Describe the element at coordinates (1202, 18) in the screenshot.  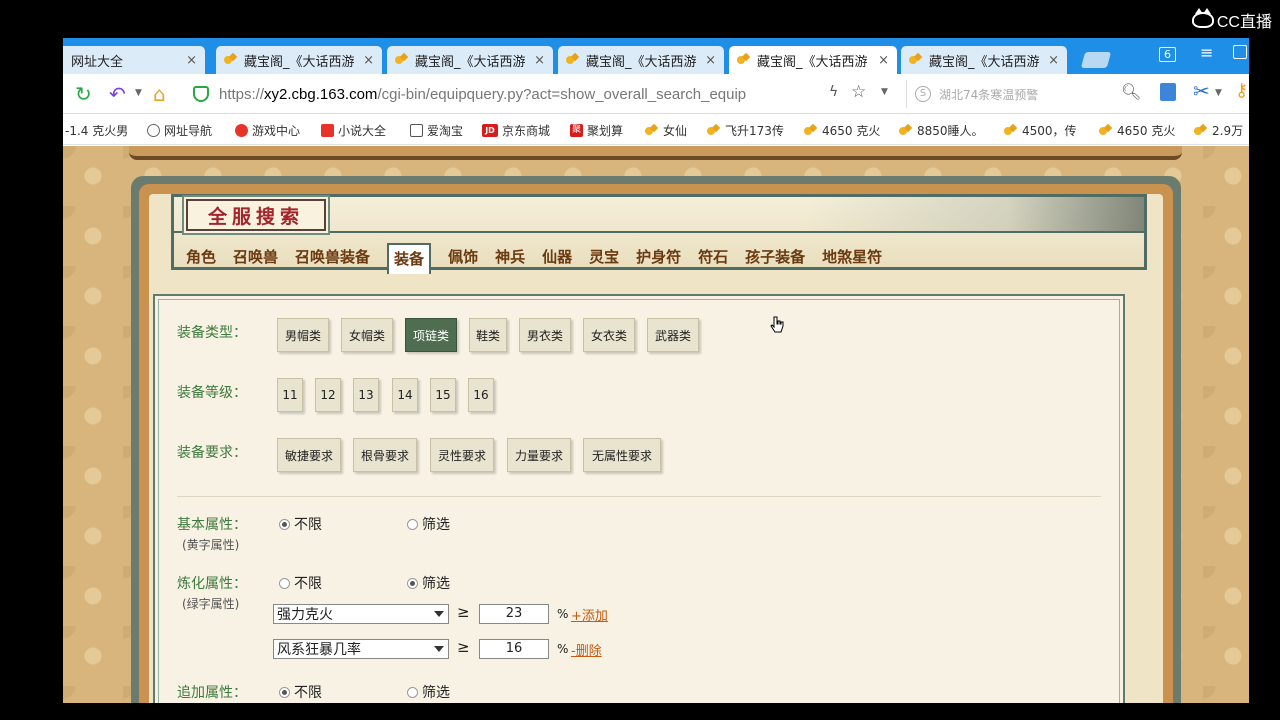
I see `cc-cat-icon` at that location.